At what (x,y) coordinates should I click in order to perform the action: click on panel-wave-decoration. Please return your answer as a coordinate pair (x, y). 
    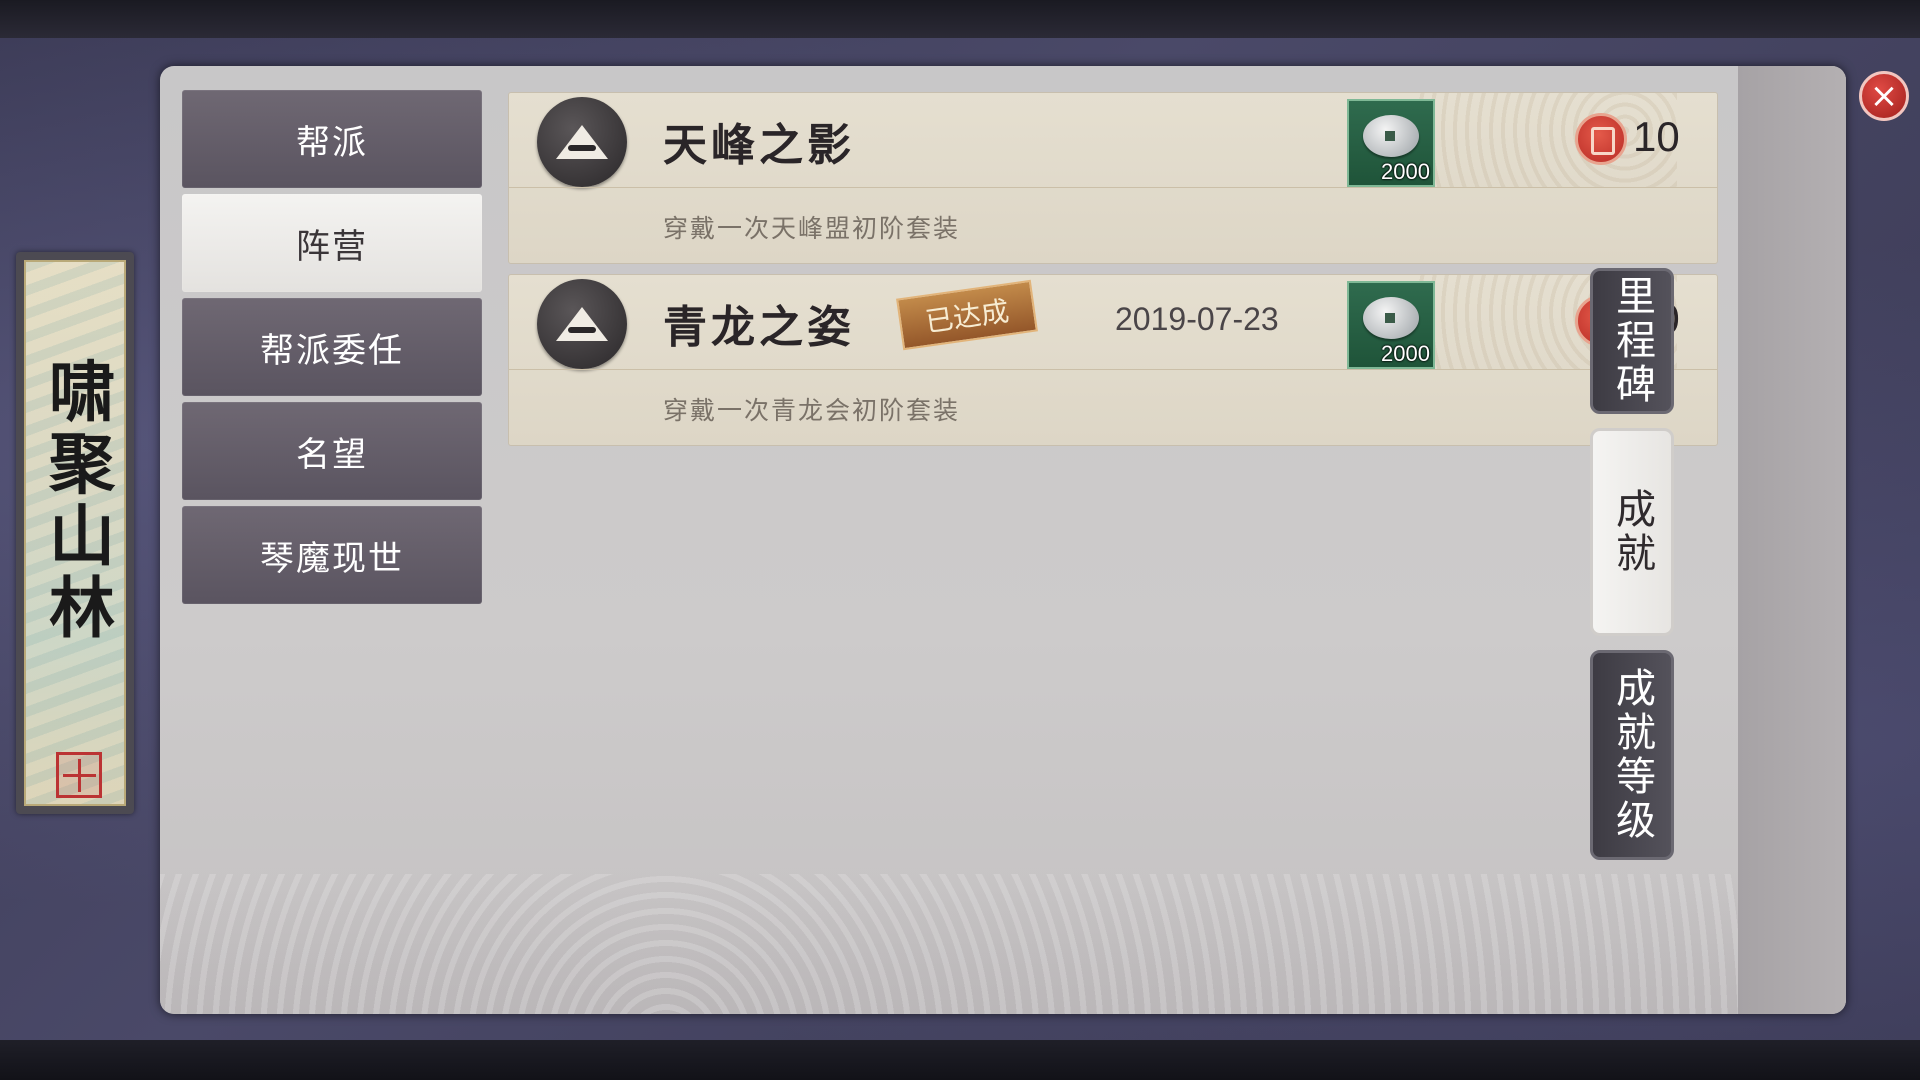
    Looking at the image, I should click on (1003, 944).